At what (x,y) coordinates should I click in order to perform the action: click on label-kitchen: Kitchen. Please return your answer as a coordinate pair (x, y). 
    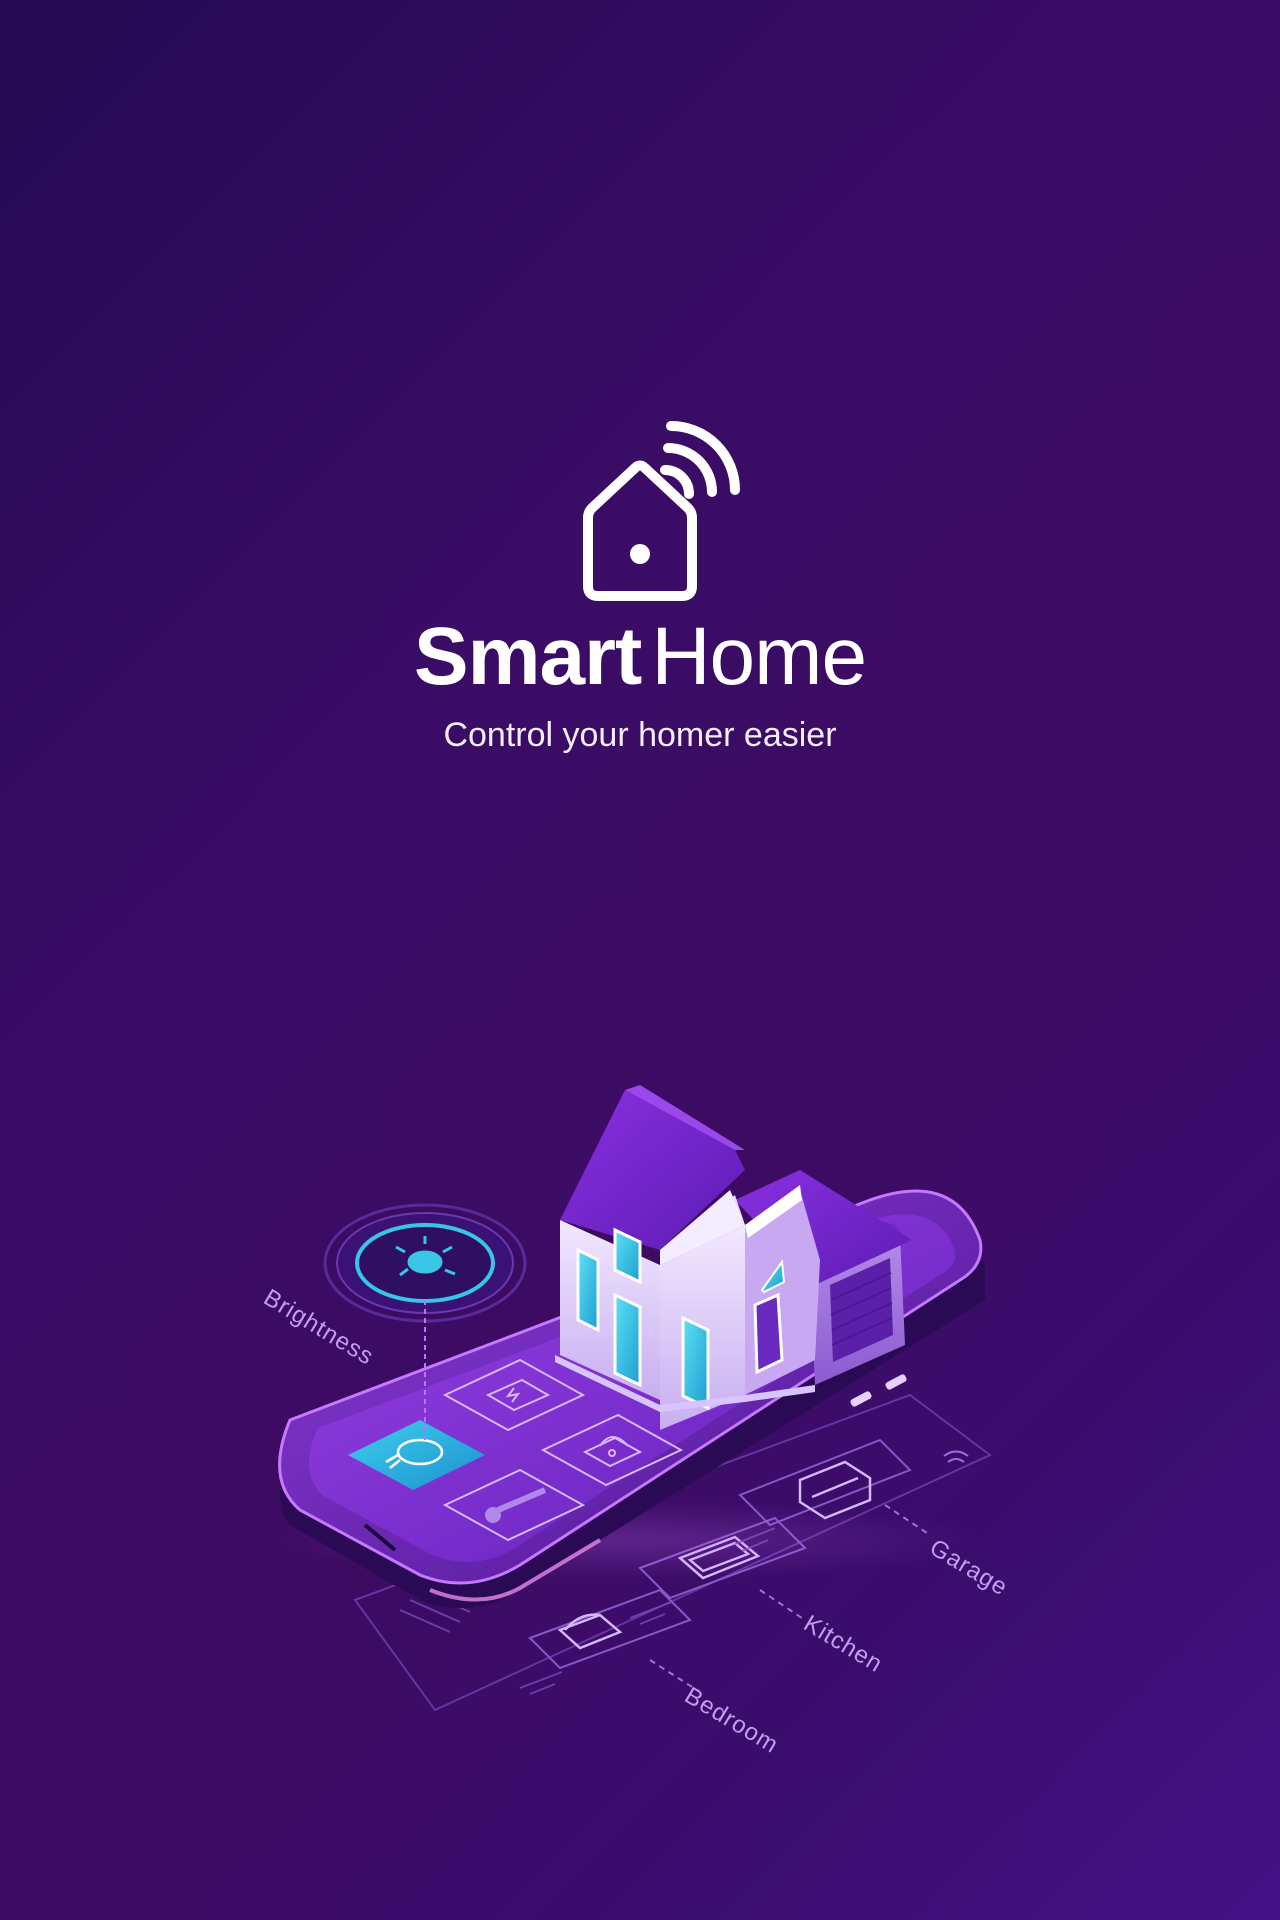
    Looking at the image, I should click on (843, 1644).